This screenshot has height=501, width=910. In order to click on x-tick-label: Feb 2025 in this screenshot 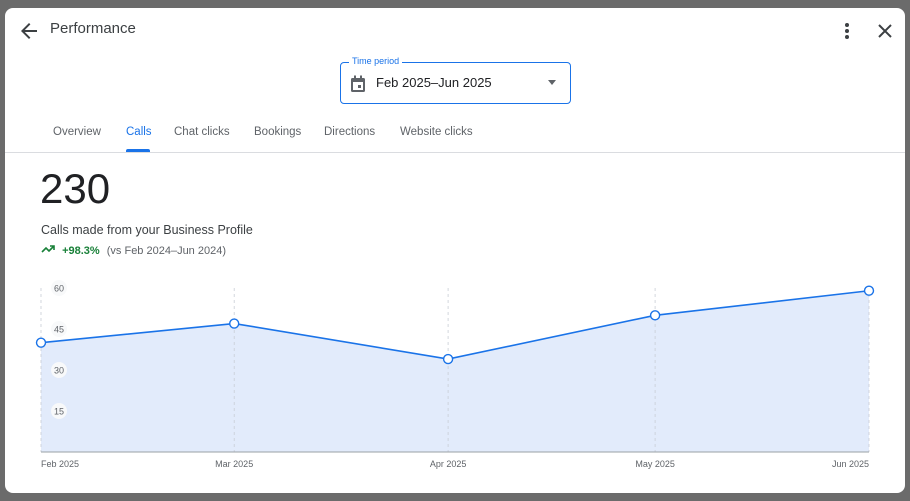, I will do `click(60, 464)`.